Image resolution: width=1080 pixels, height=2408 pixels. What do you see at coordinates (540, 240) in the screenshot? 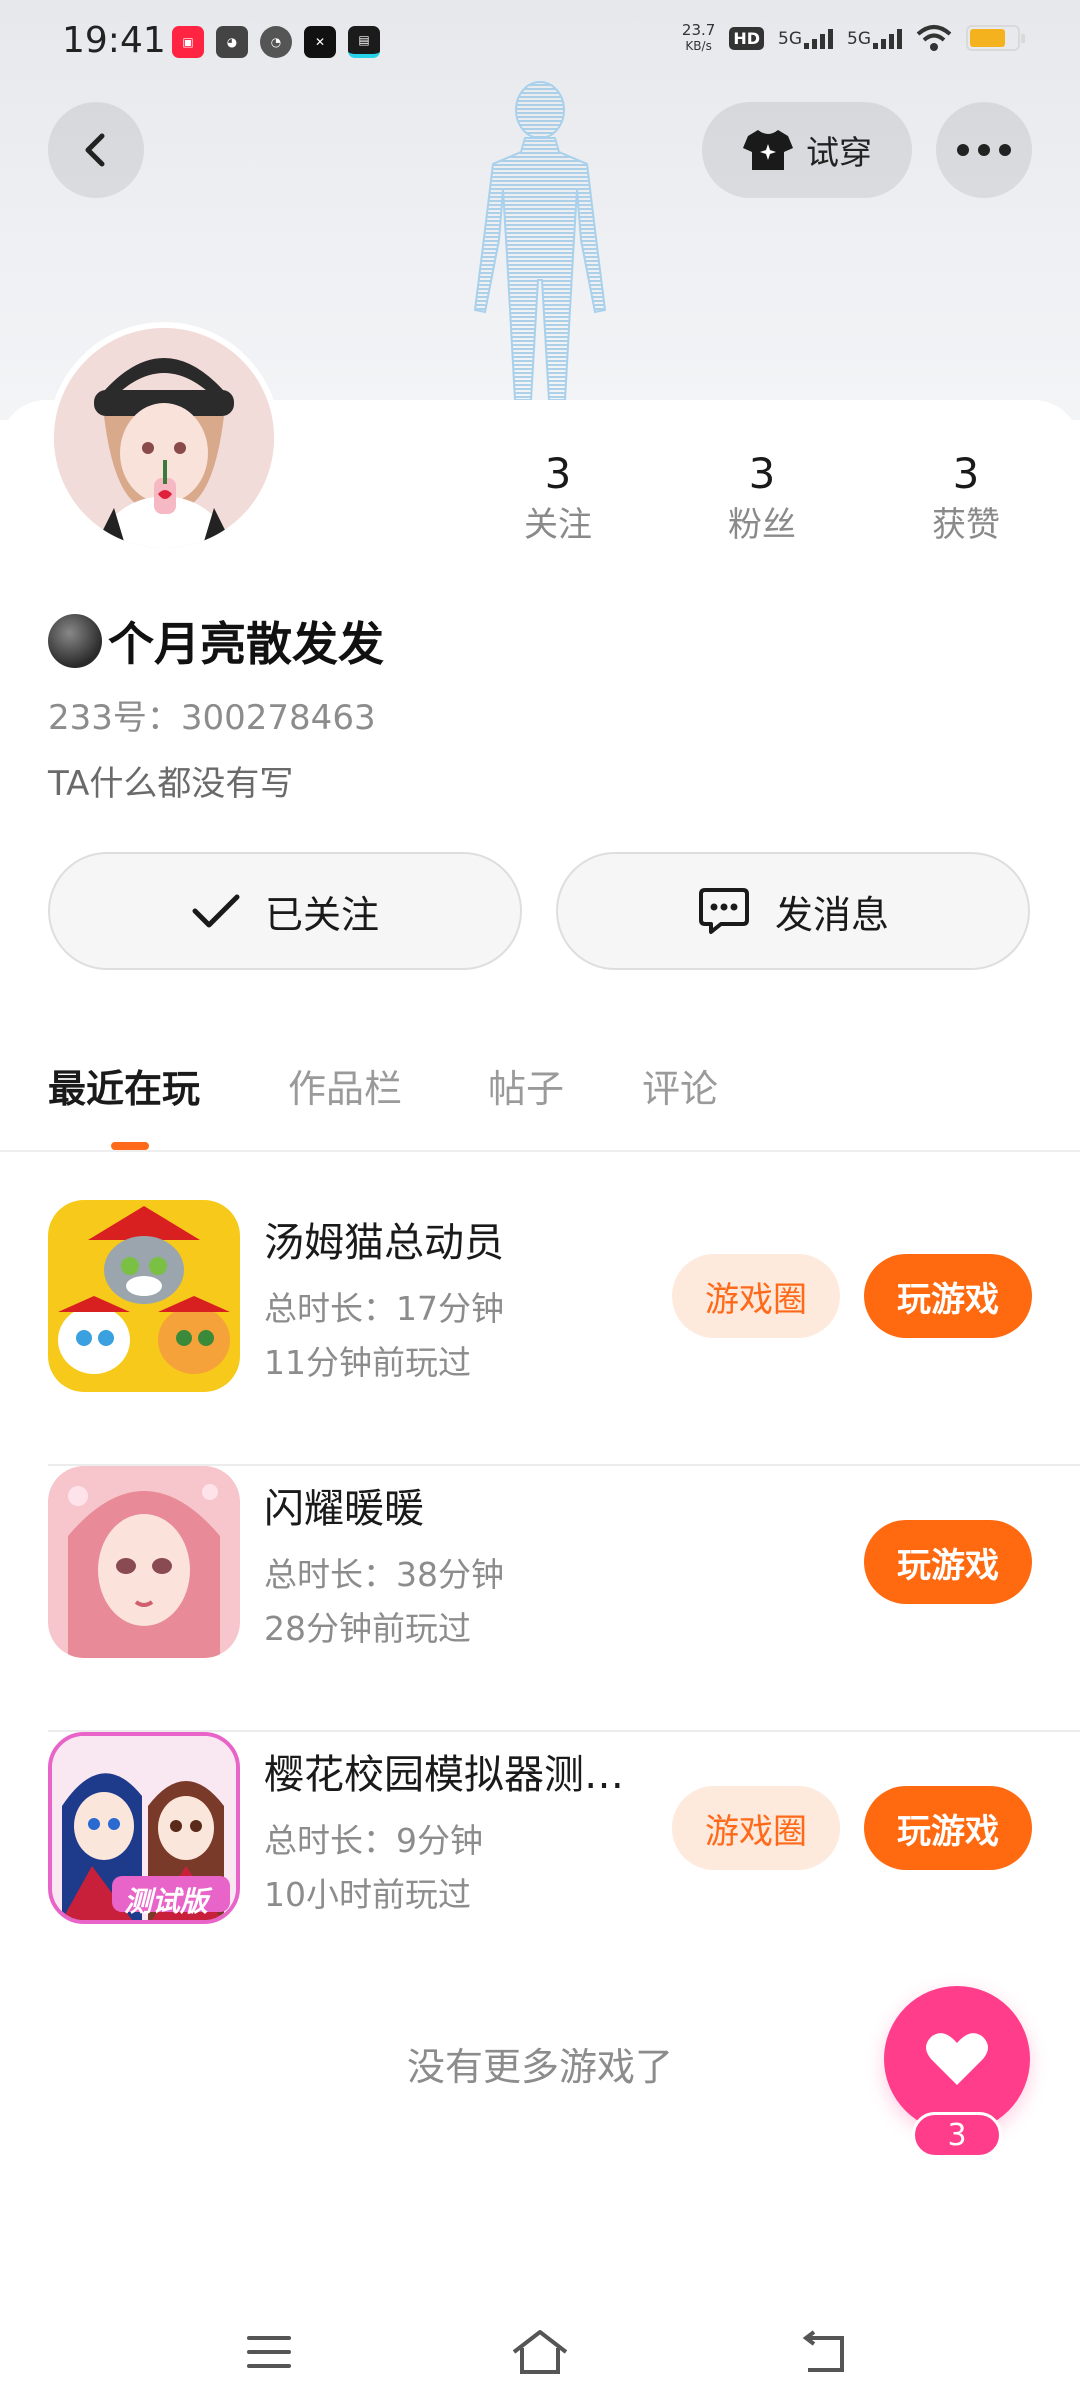
I see `avatar-figure-hologram` at bounding box center [540, 240].